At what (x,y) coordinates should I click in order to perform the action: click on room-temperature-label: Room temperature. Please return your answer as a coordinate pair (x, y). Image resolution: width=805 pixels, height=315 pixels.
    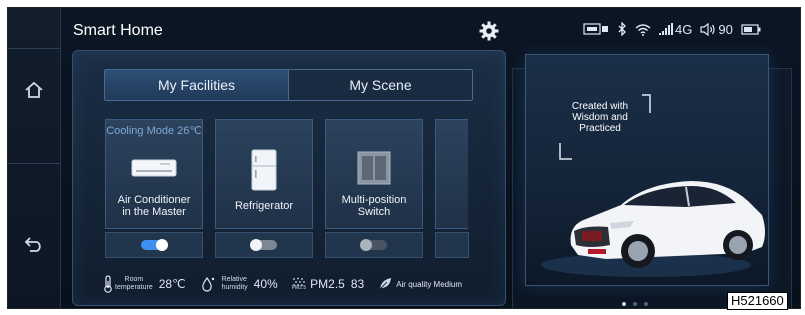
    Looking at the image, I should click on (134, 283).